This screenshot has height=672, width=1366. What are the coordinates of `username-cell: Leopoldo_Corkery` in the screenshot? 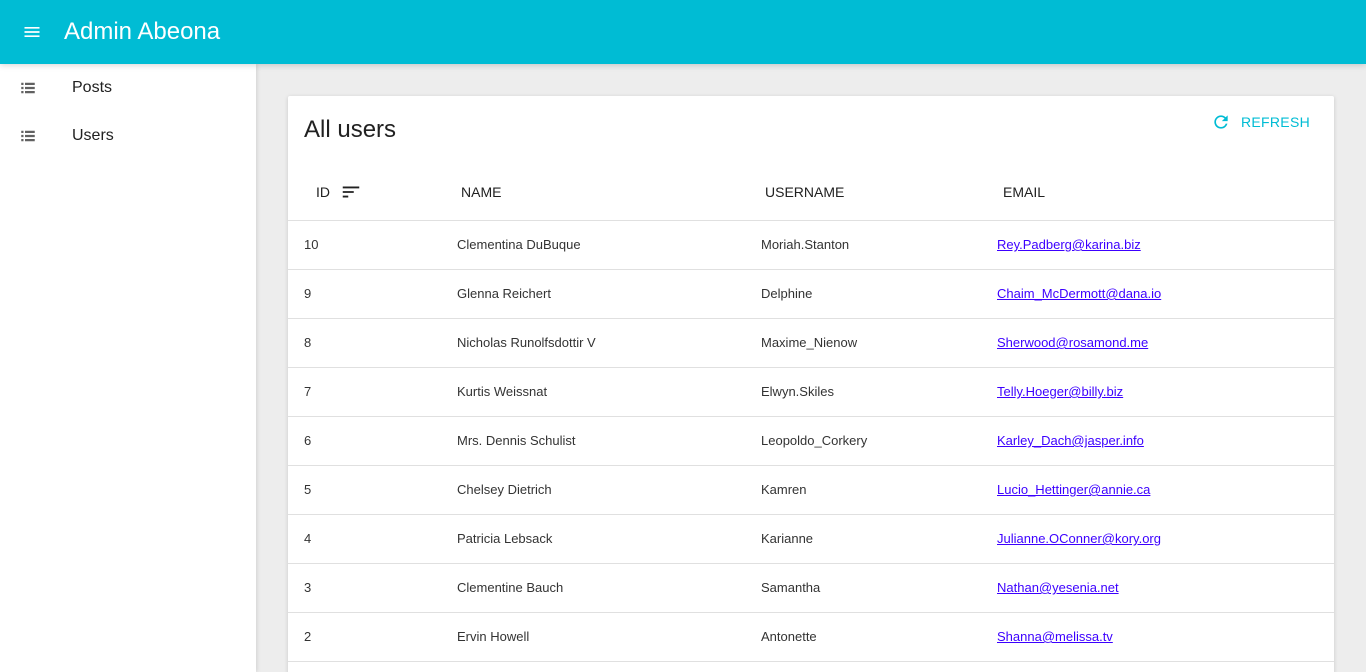 It's located at (864, 441).